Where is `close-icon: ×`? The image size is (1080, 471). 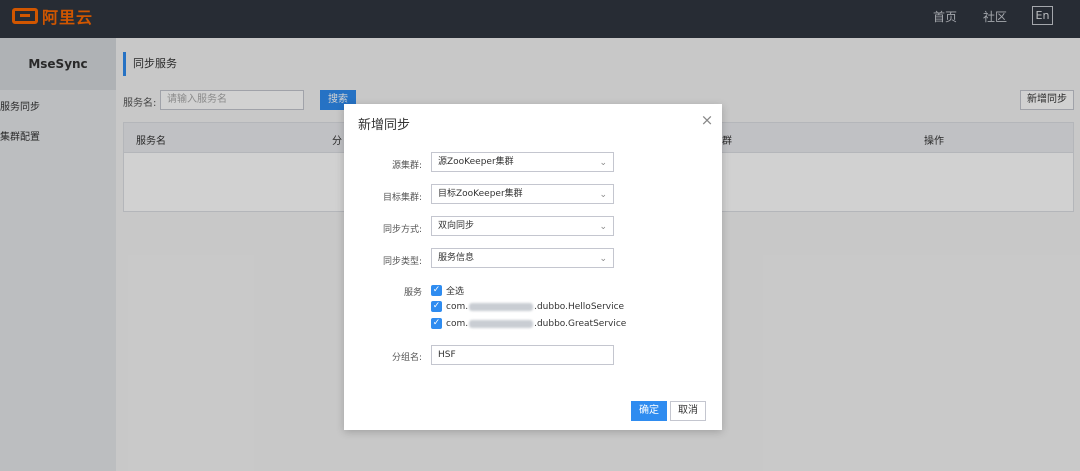
close-icon: × is located at coordinates (707, 120).